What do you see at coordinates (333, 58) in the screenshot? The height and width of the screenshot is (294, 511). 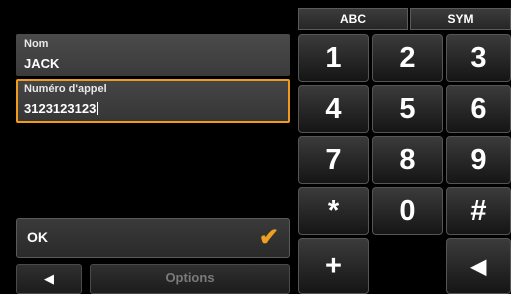 I see `key-1: 1` at bounding box center [333, 58].